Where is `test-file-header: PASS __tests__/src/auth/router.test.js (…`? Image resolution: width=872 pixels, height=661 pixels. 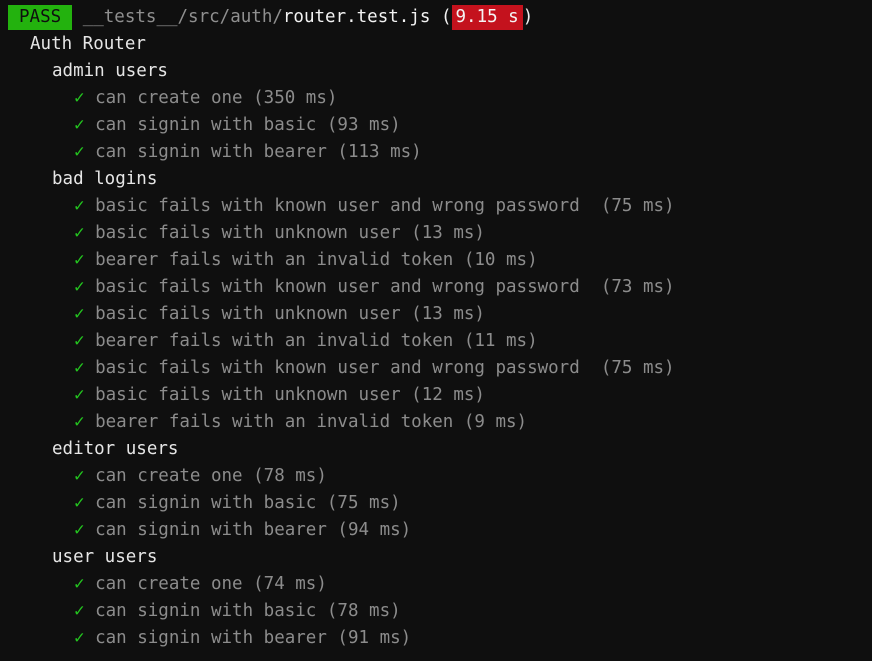
test-file-header: PASS __tests__/src/auth/router.test.js (… is located at coordinates (436, 17).